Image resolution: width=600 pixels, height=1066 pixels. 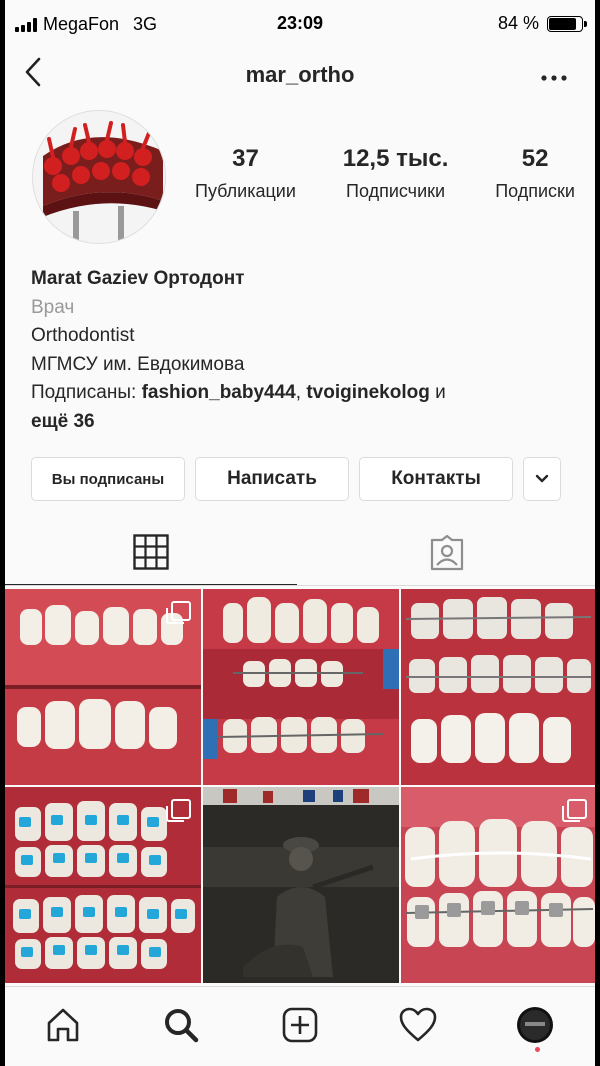 What do you see at coordinates (518, 23) in the screenshot?
I see `battery-percent: 84 %` at bounding box center [518, 23].